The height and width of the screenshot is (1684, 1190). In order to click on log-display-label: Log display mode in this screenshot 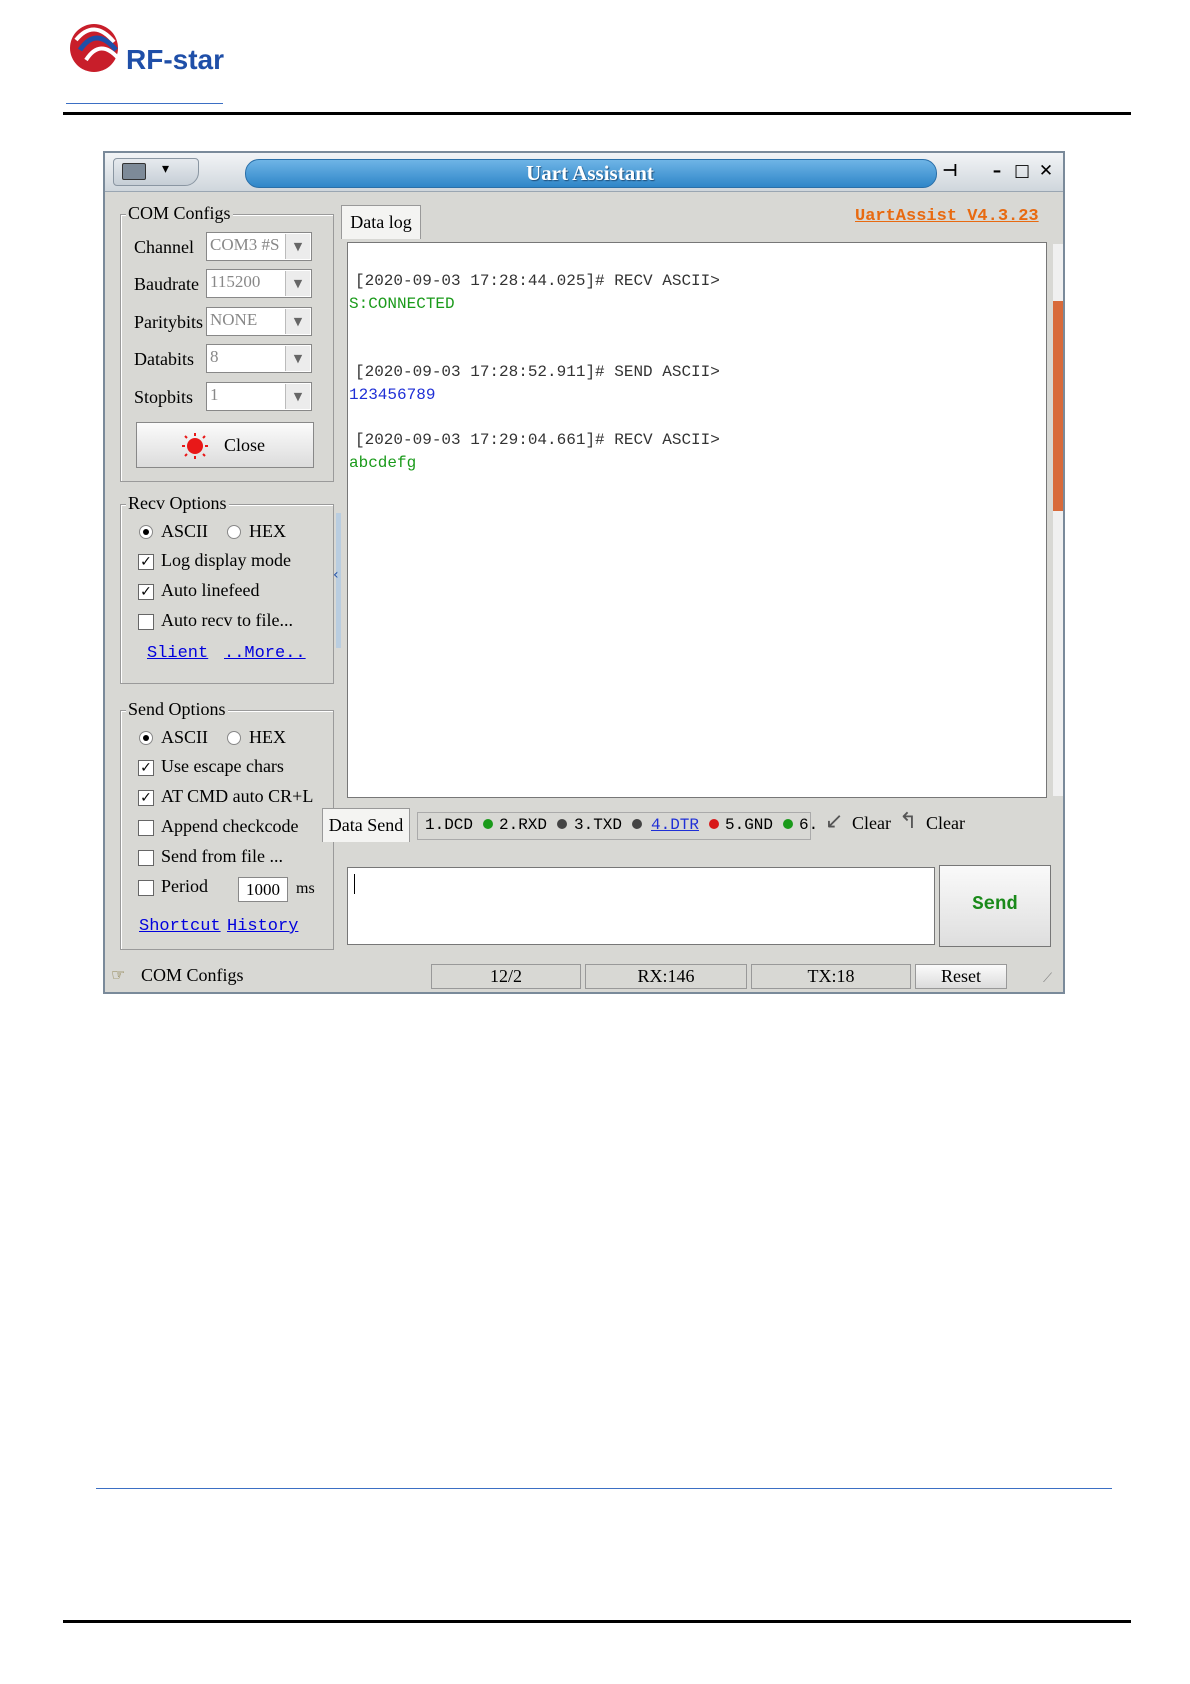, I will do `click(226, 560)`.